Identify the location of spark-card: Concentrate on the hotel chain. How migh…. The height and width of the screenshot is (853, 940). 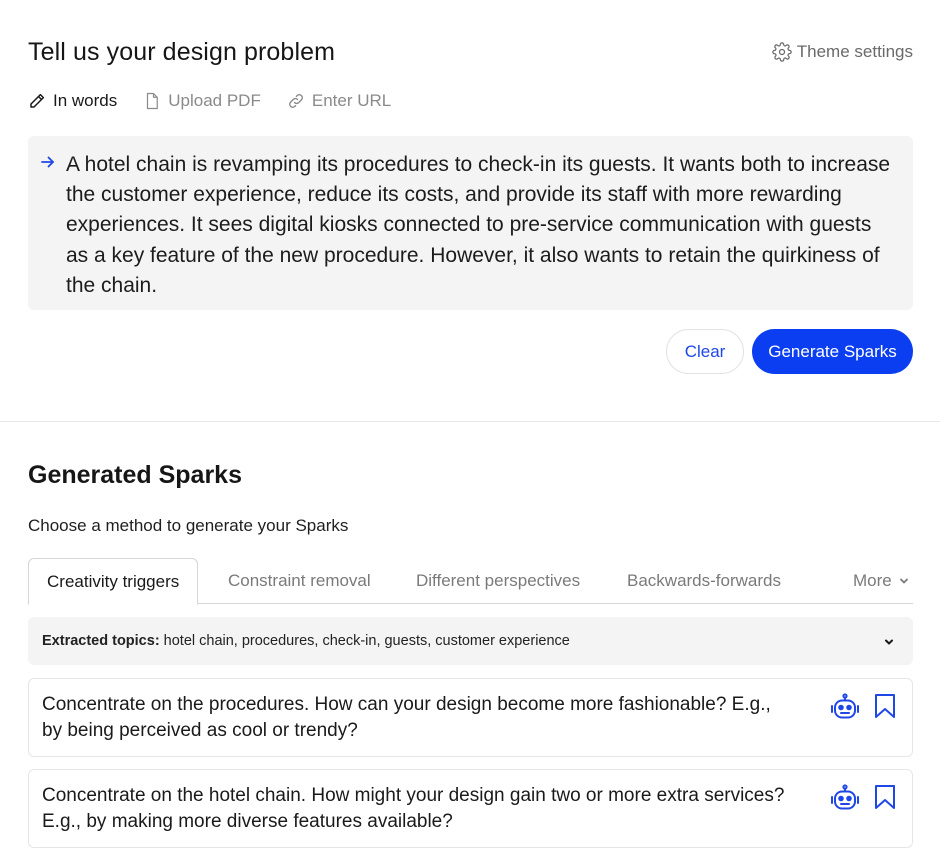
(470, 808).